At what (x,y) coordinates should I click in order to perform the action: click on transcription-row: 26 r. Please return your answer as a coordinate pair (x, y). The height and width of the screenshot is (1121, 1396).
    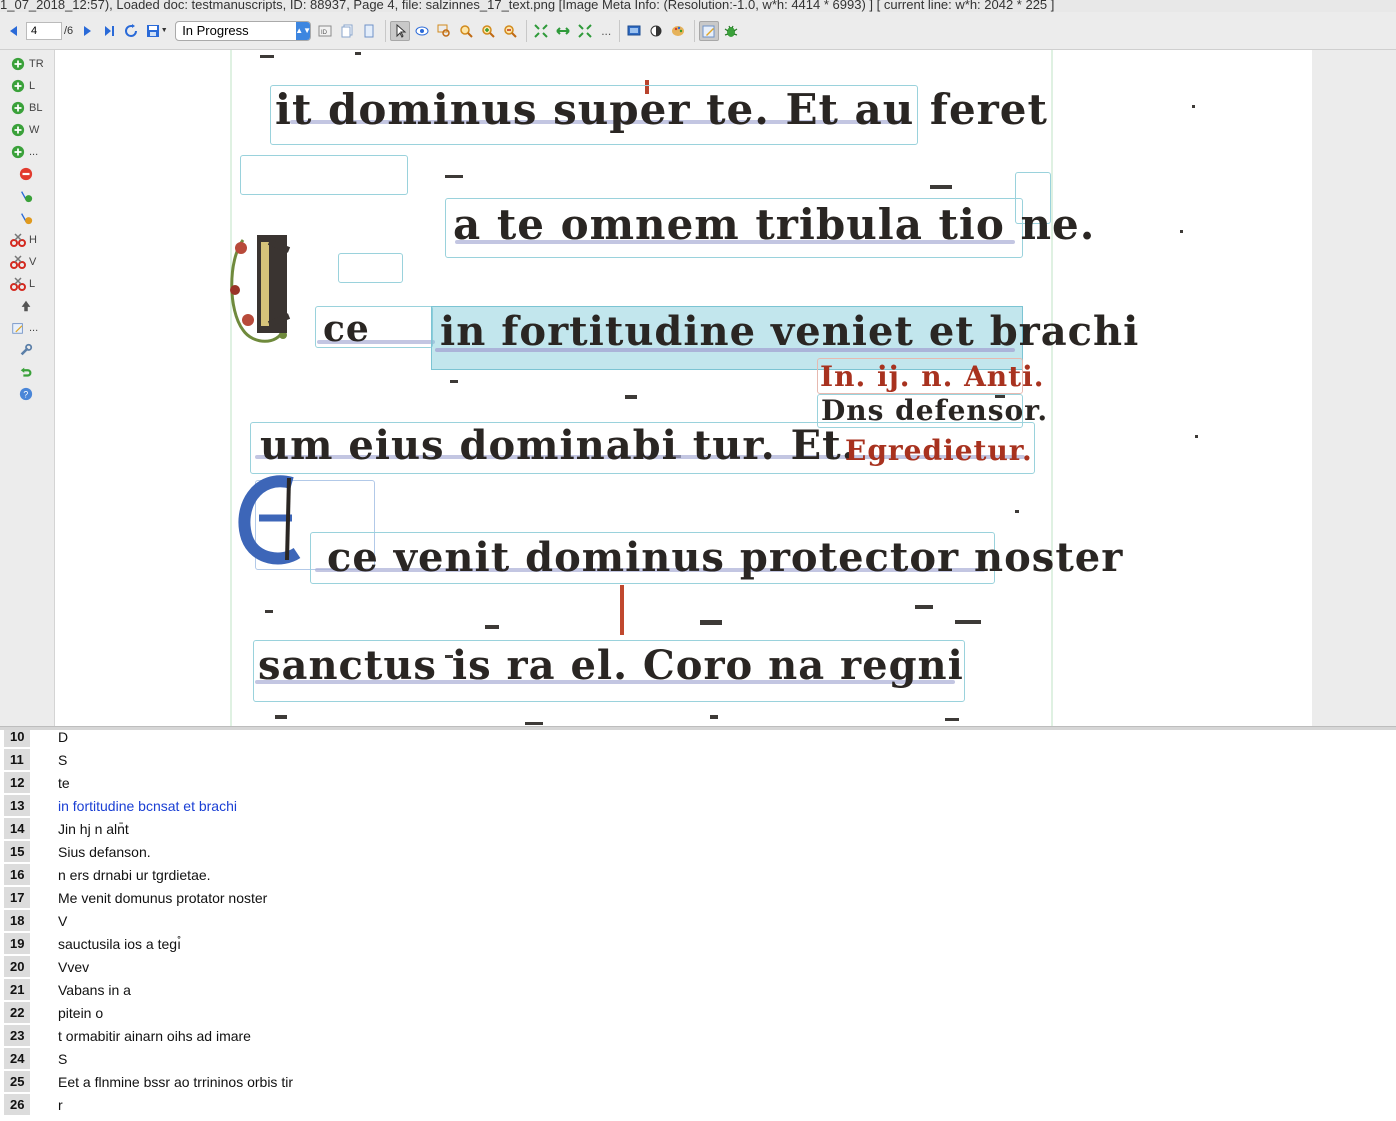
    Looking at the image, I should click on (698, 1104).